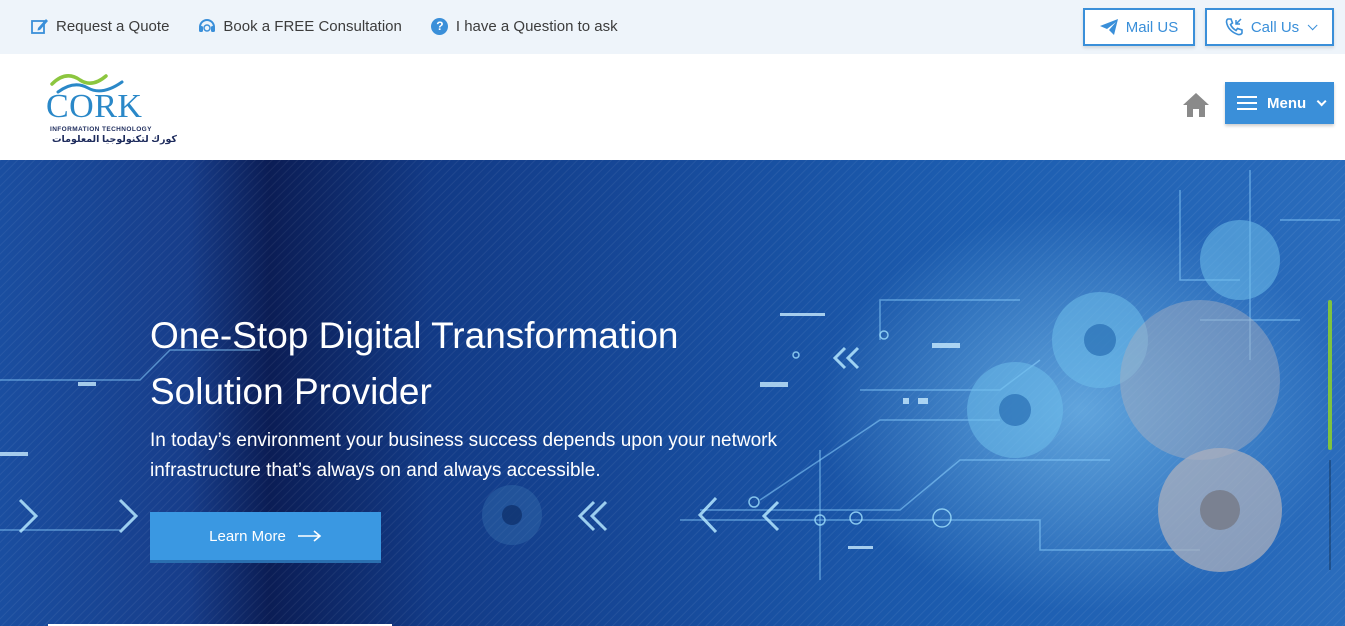 The width and height of the screenshot is (1345, 626). I want to click on mail-us-label: Mail US, so click(1152, 27).